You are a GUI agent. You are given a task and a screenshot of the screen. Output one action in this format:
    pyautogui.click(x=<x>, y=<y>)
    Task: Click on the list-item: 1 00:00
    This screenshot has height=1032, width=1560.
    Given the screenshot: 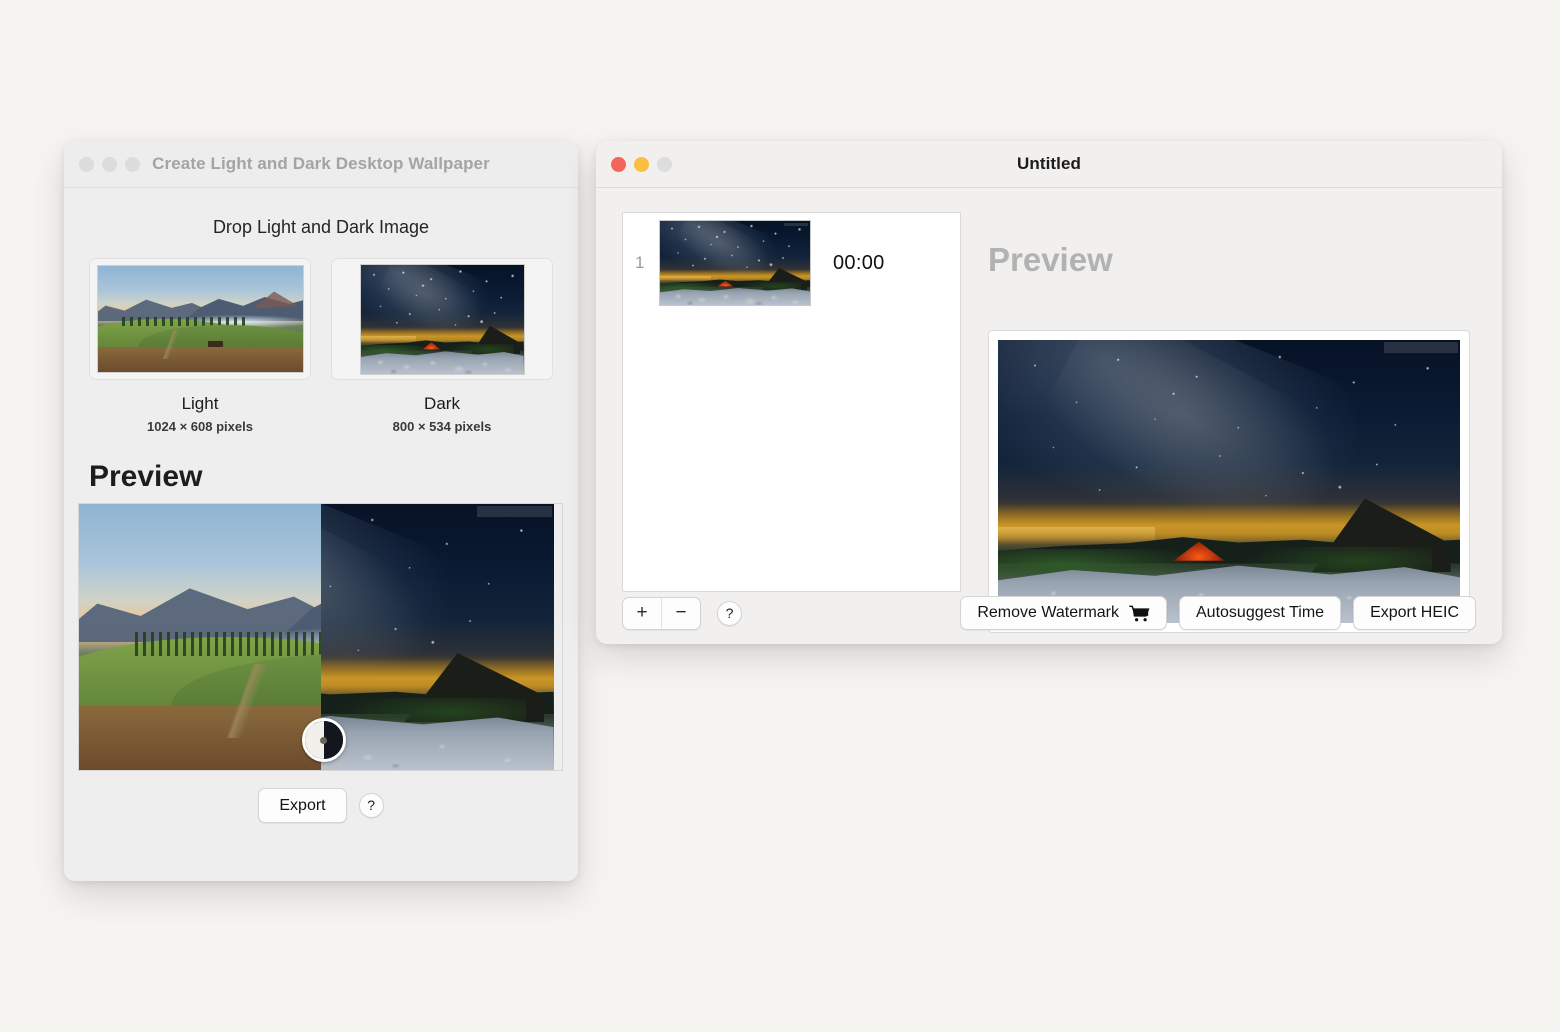 What is the action you would take?
    pyautogui.click(x=791, y=263)
    